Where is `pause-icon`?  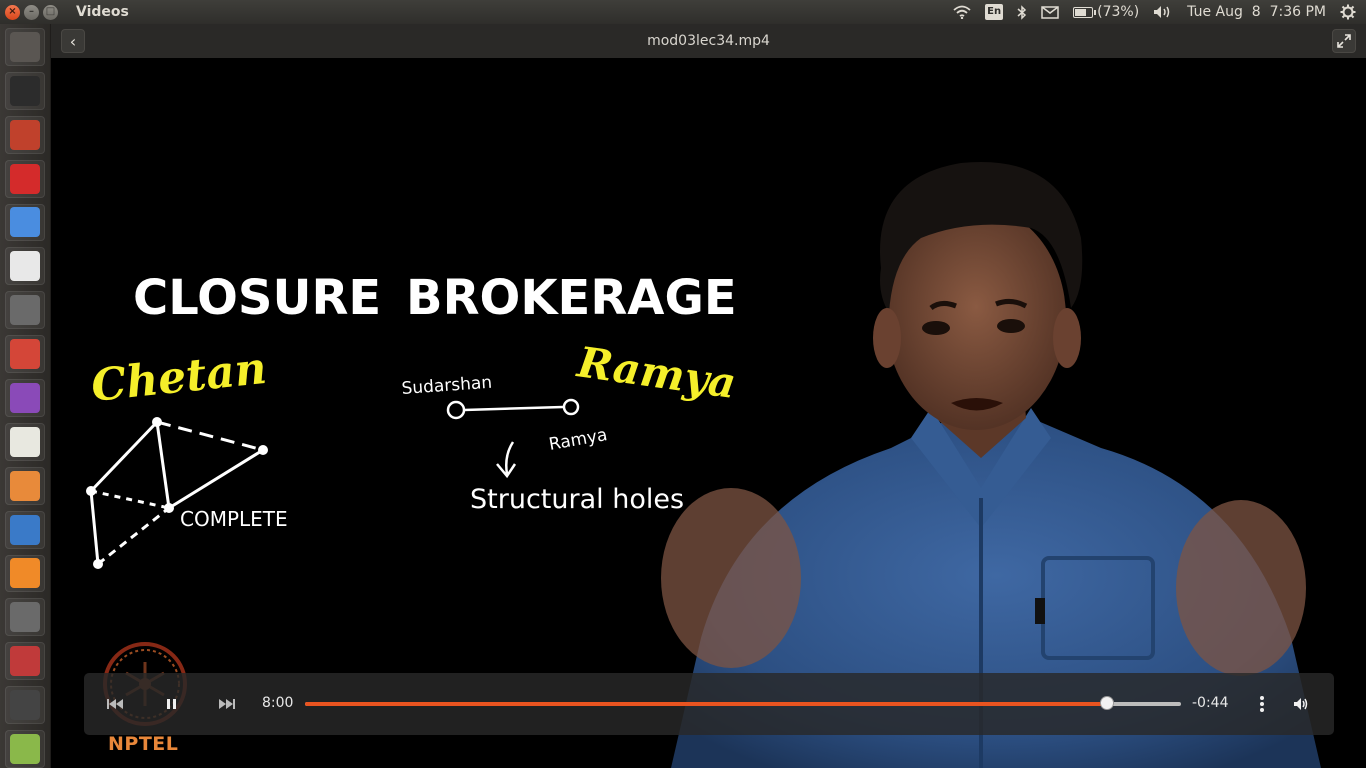 pause-icon is located at coordinates (171, 704).